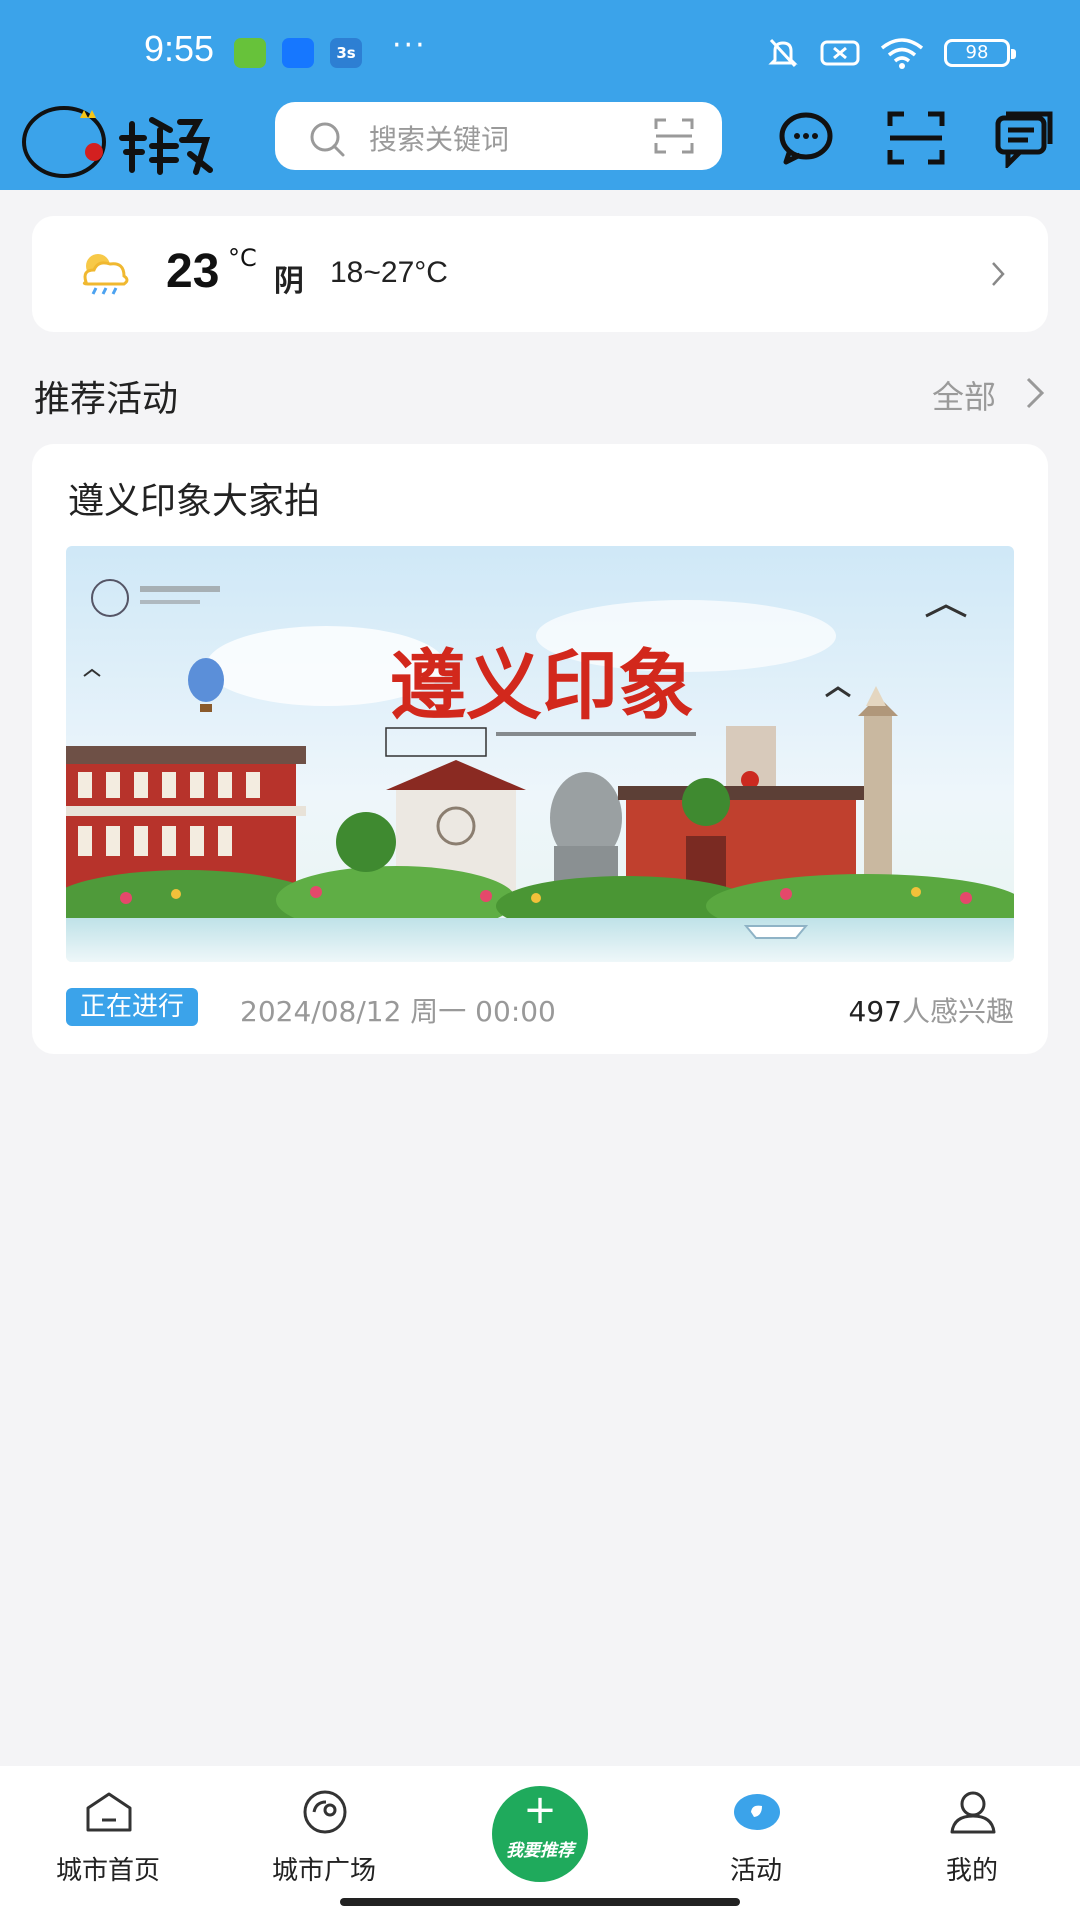  I want to click on status-badge: 正在进行, so click(132, 1007).